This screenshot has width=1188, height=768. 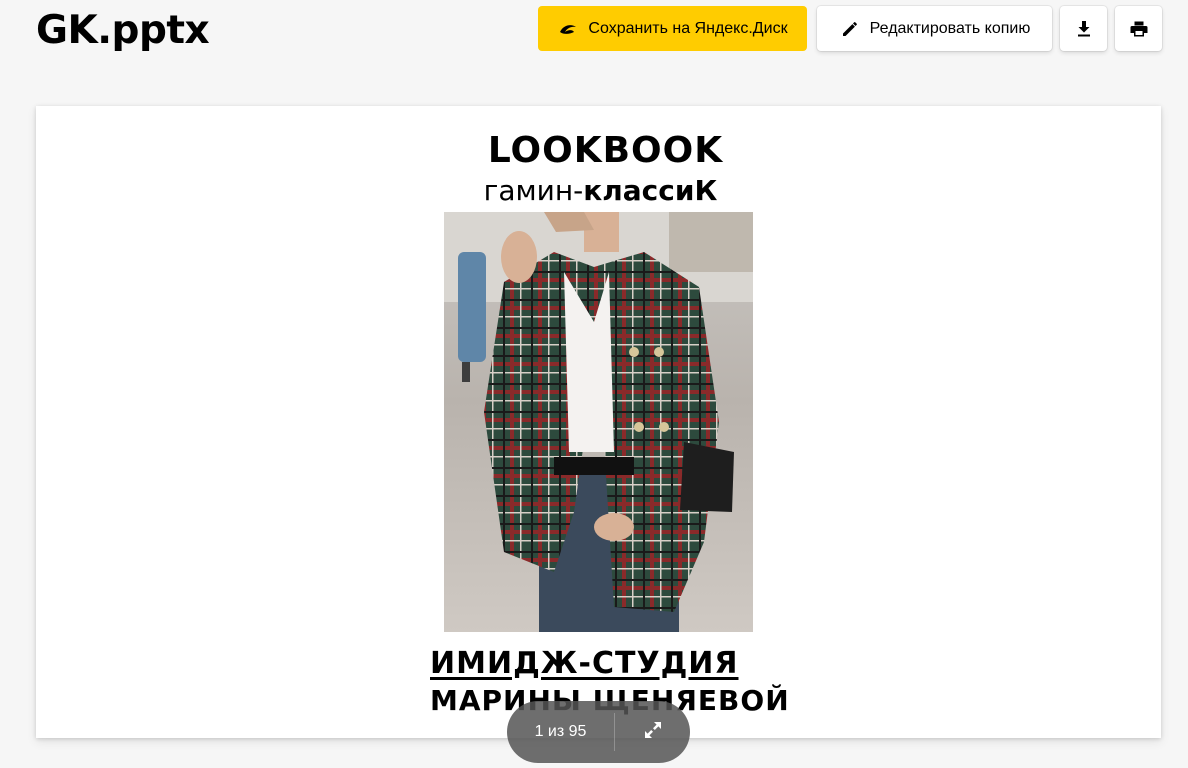 What do you see at coordinates (598, 732) in the screenshot?
I see `slide-pager: 1 из 95` at bounding box center [598, 732].